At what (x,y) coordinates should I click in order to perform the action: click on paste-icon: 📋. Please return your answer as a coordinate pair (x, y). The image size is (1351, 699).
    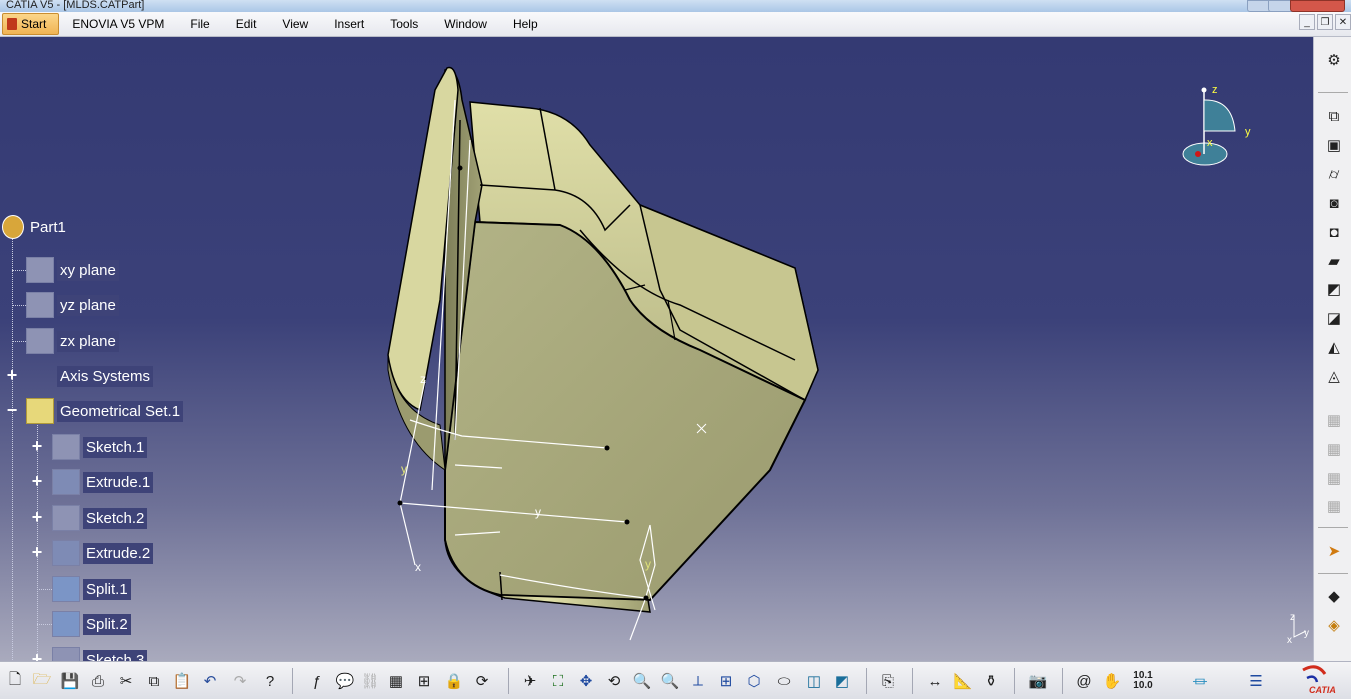
    Looking at the image, I should click on (182, 681).